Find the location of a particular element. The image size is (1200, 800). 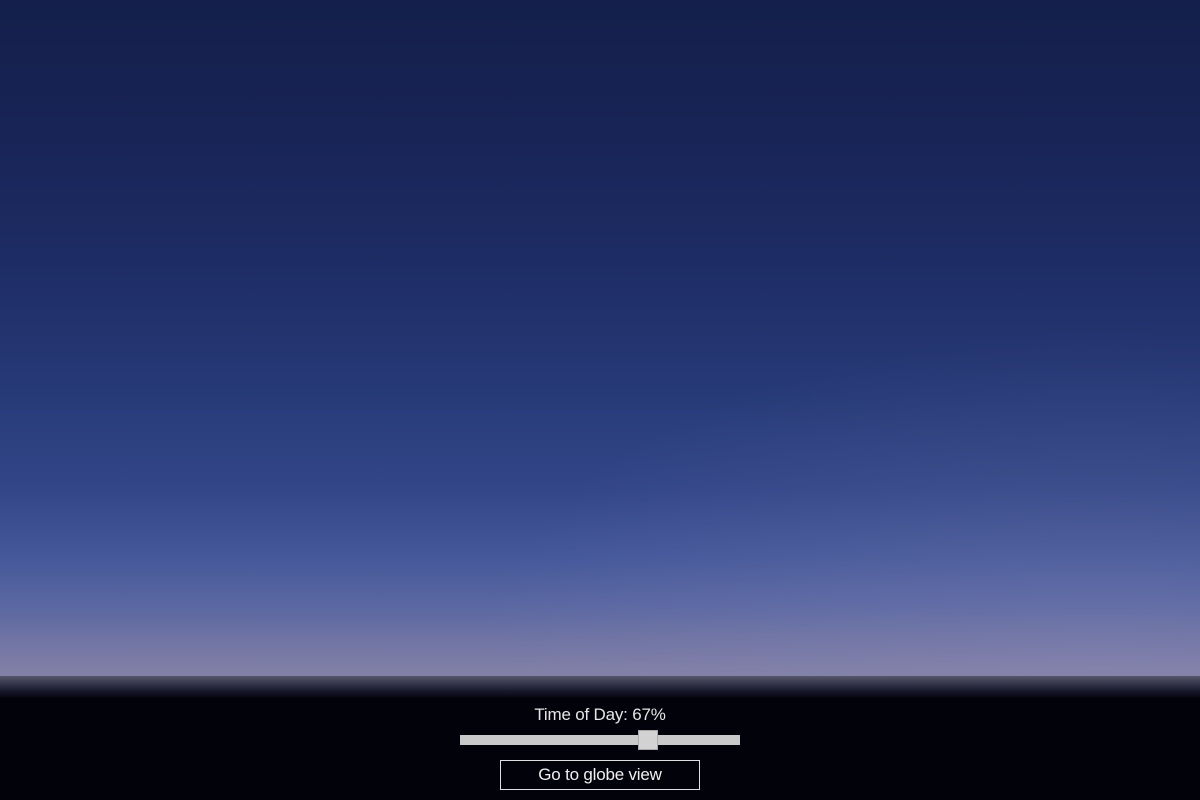

slider-thumb is located at coordinates (648, 740).